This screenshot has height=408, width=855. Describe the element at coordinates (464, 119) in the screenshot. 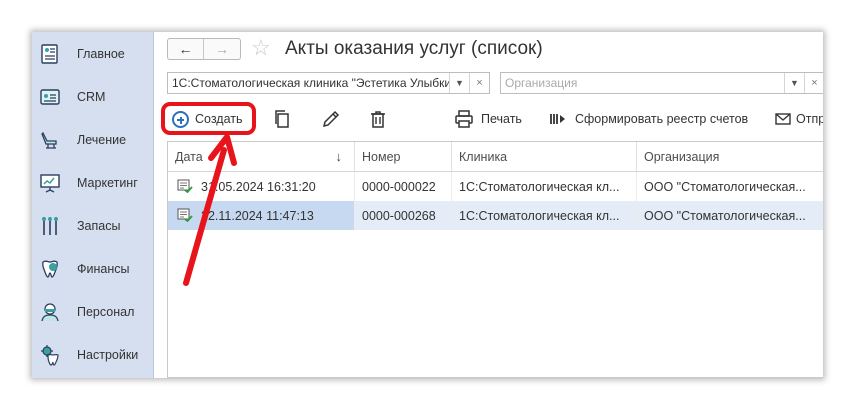

I see `print-icon` at that location.